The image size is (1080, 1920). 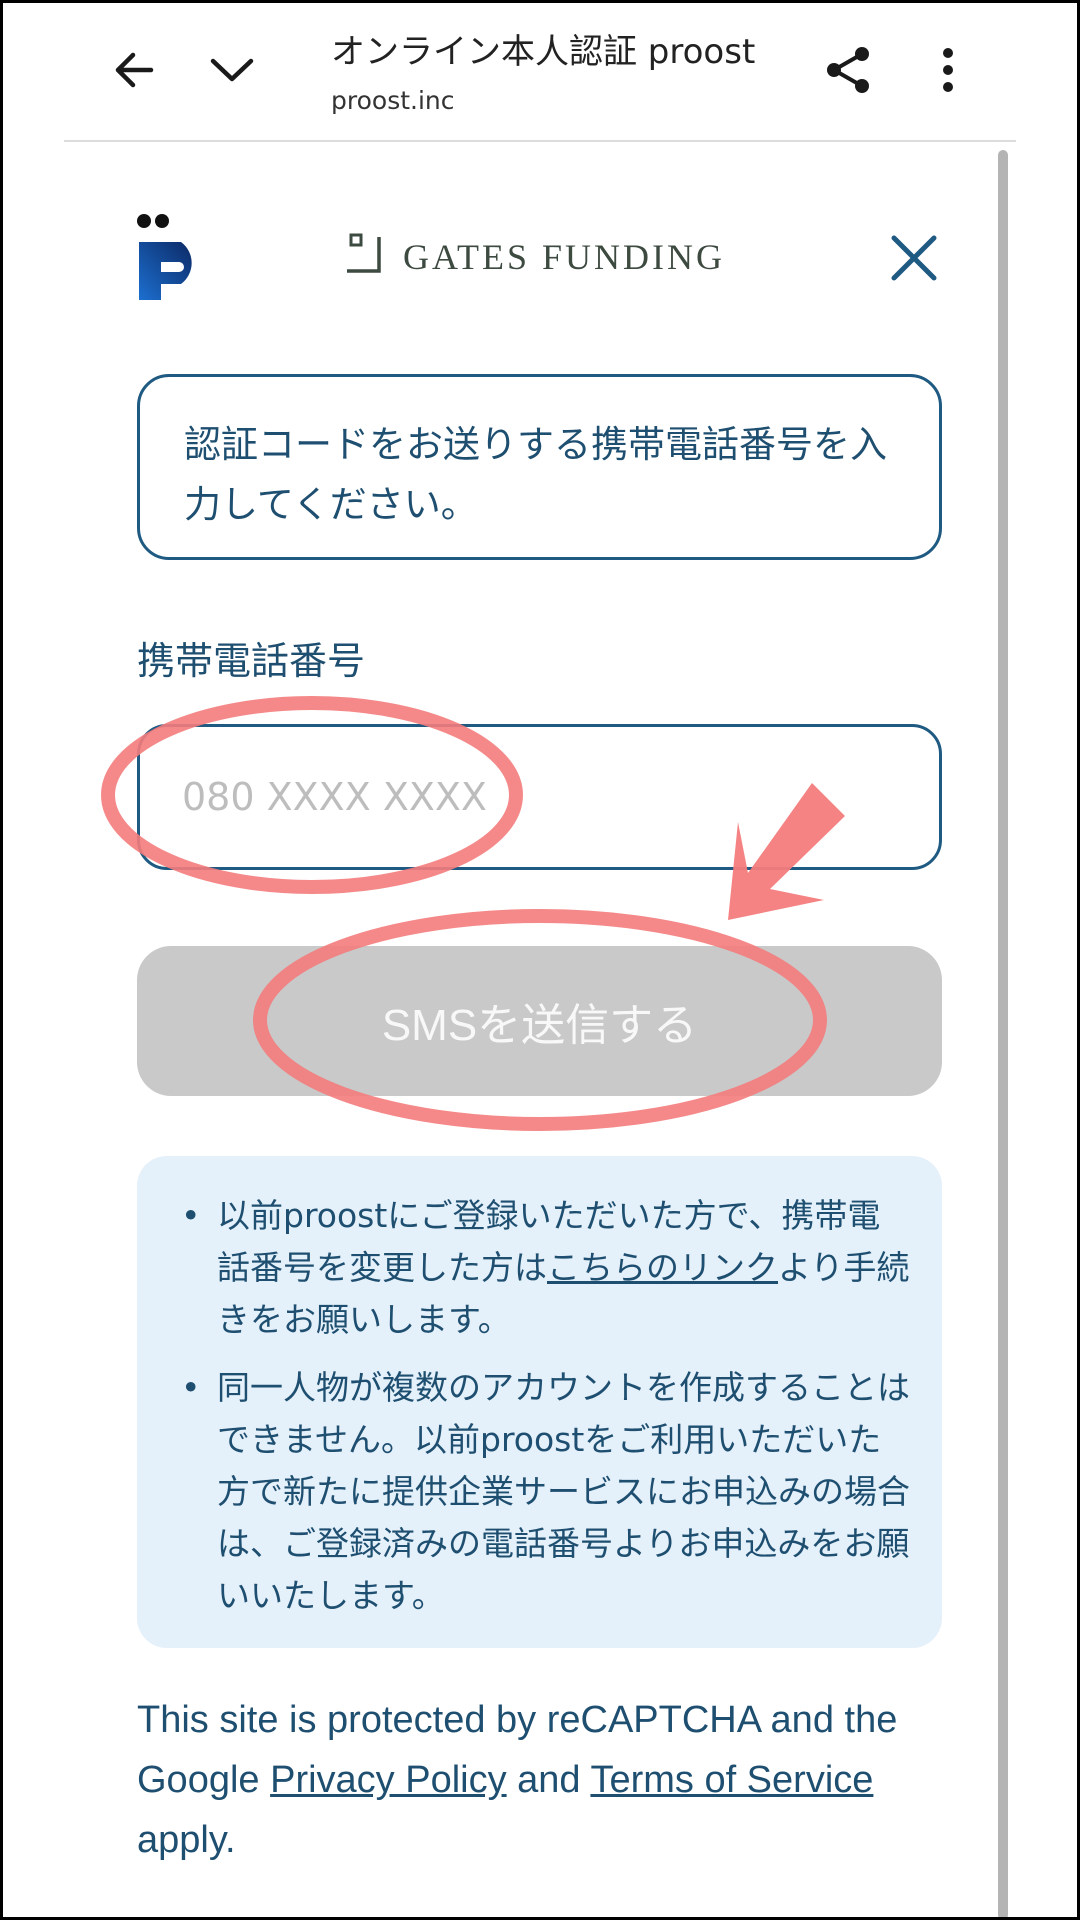 I want to click on share-button, so click(x=848, y=70).